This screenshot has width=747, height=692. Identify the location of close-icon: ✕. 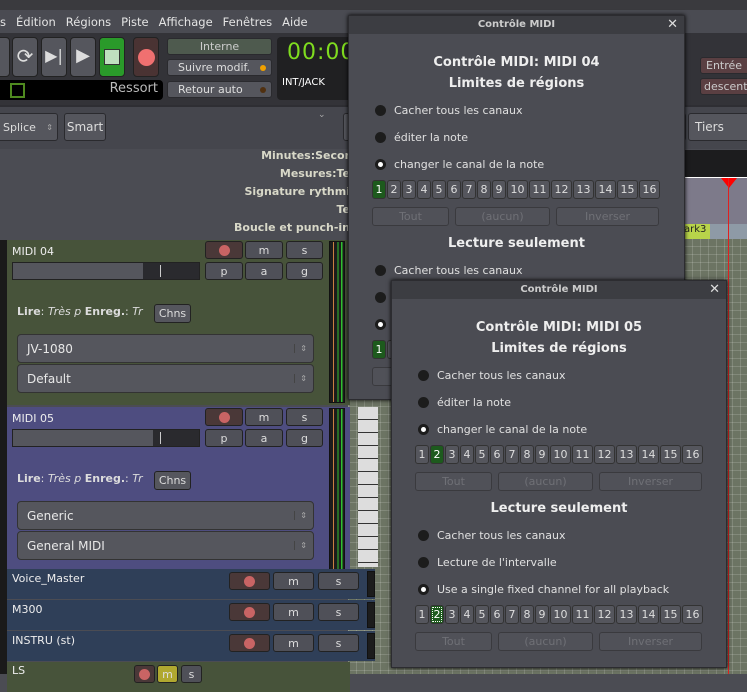
(714, 290).